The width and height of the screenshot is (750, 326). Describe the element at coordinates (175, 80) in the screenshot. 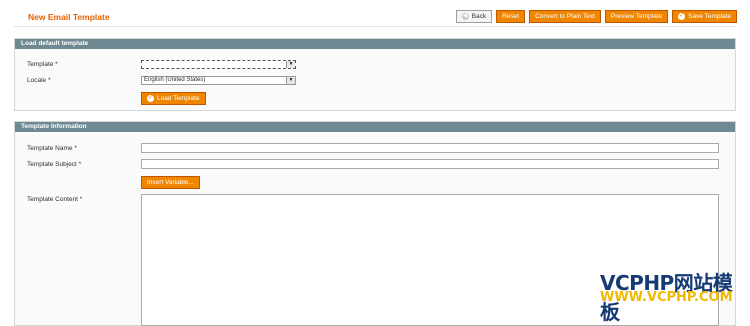

I see `locale-select-value: English (United States)` at that location.